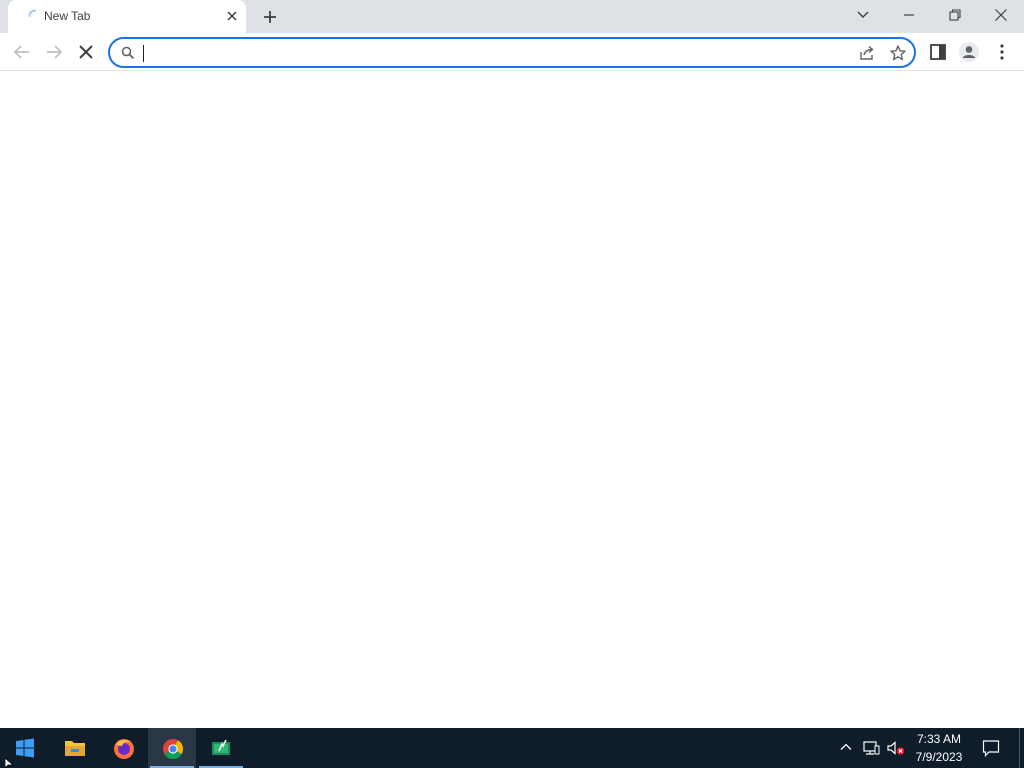 The image size is (1024, 768). Describe the element at coordinates (143, 53) in the screenshot. I see `text-caret` at that location.